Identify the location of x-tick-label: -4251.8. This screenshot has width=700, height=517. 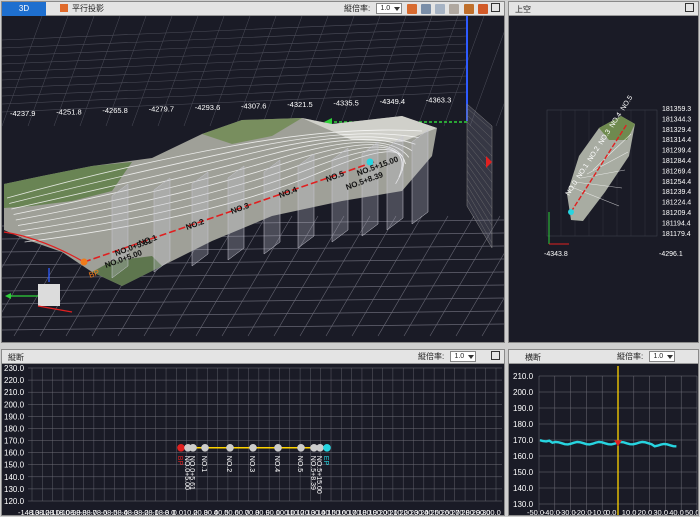
(68, 112).